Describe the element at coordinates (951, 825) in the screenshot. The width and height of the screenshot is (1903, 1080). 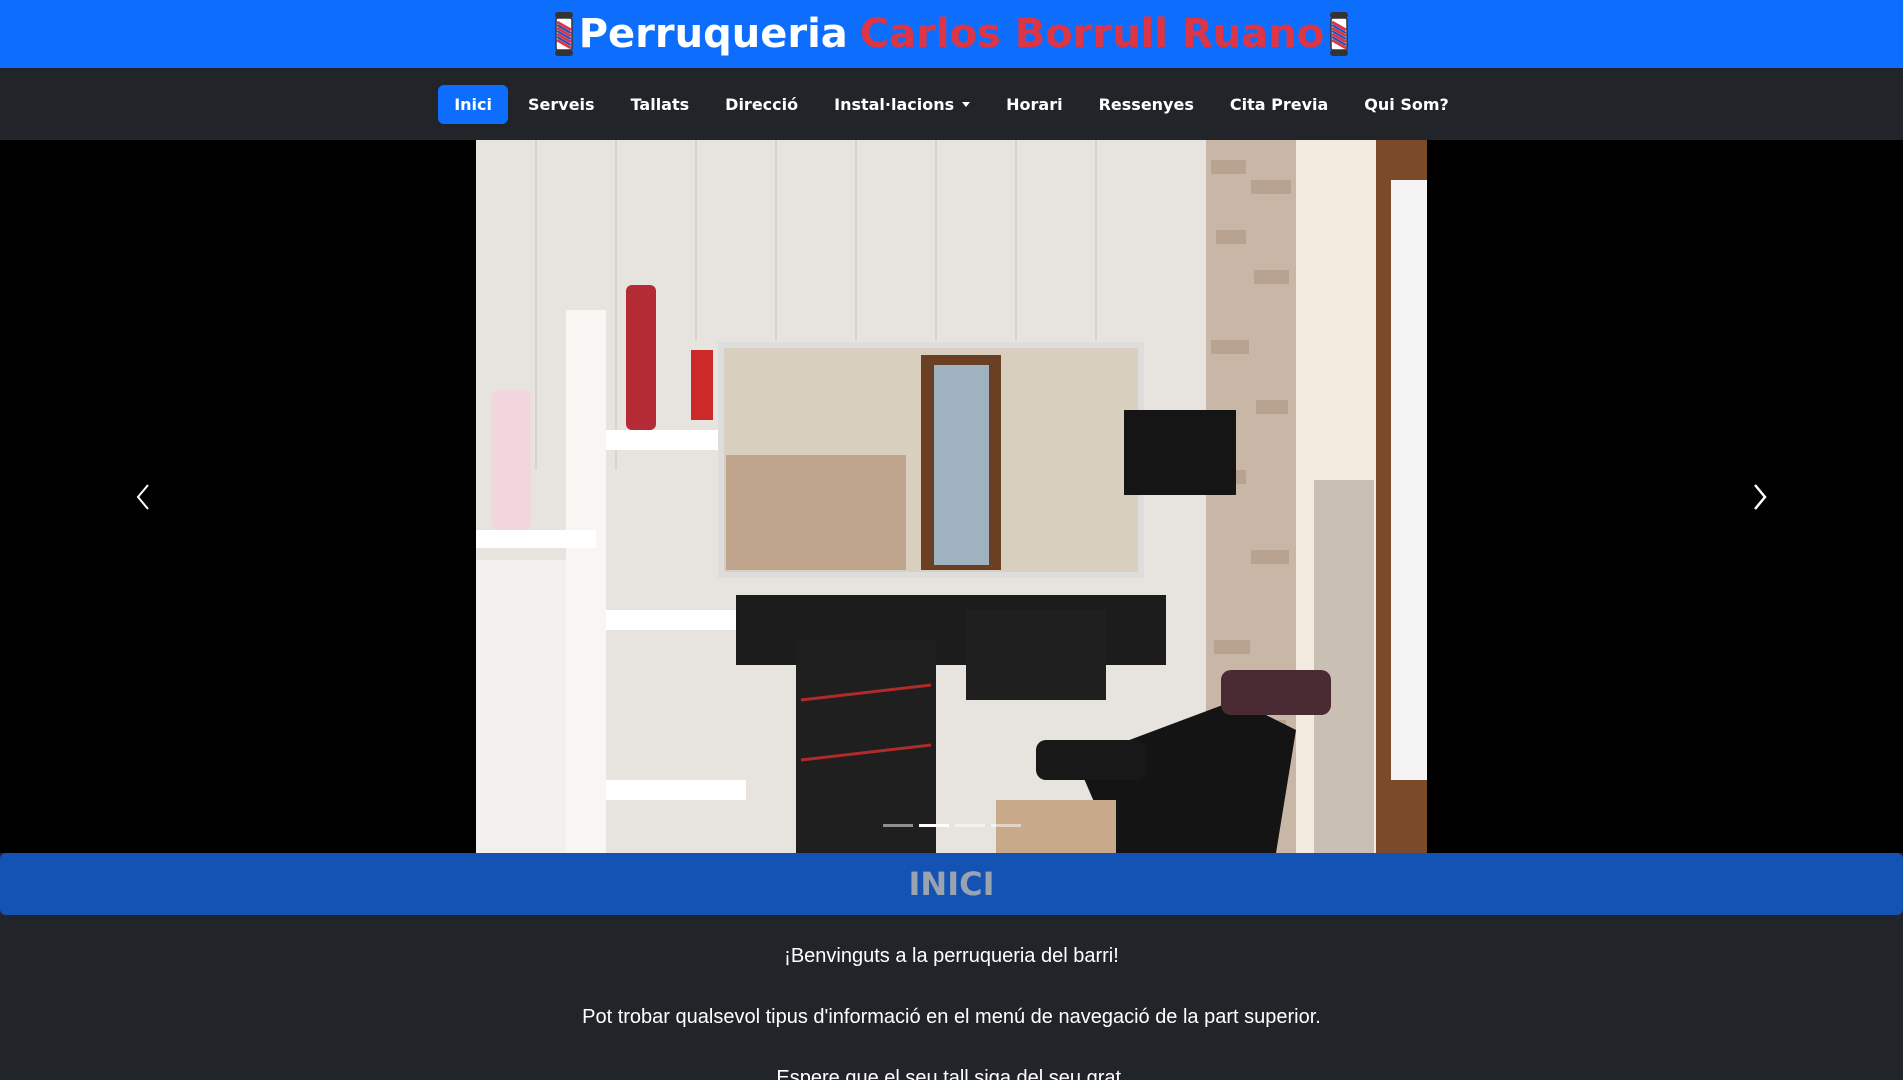
I see `carousel-indicators` at that location.